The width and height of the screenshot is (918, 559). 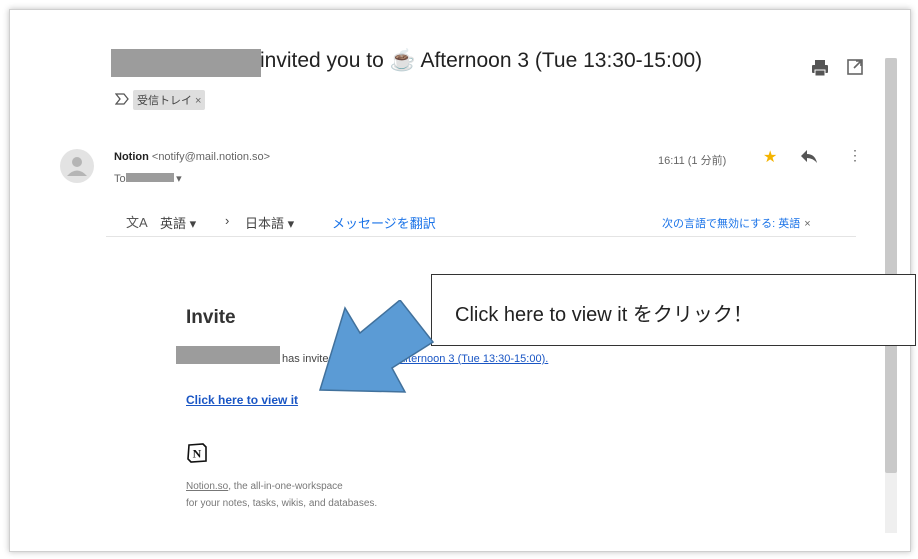 What do you see at coordinates (384, 222) in the screenshot?
I see `translate-message-link: メッセージを翻訳` at bounding box center [384, 222].